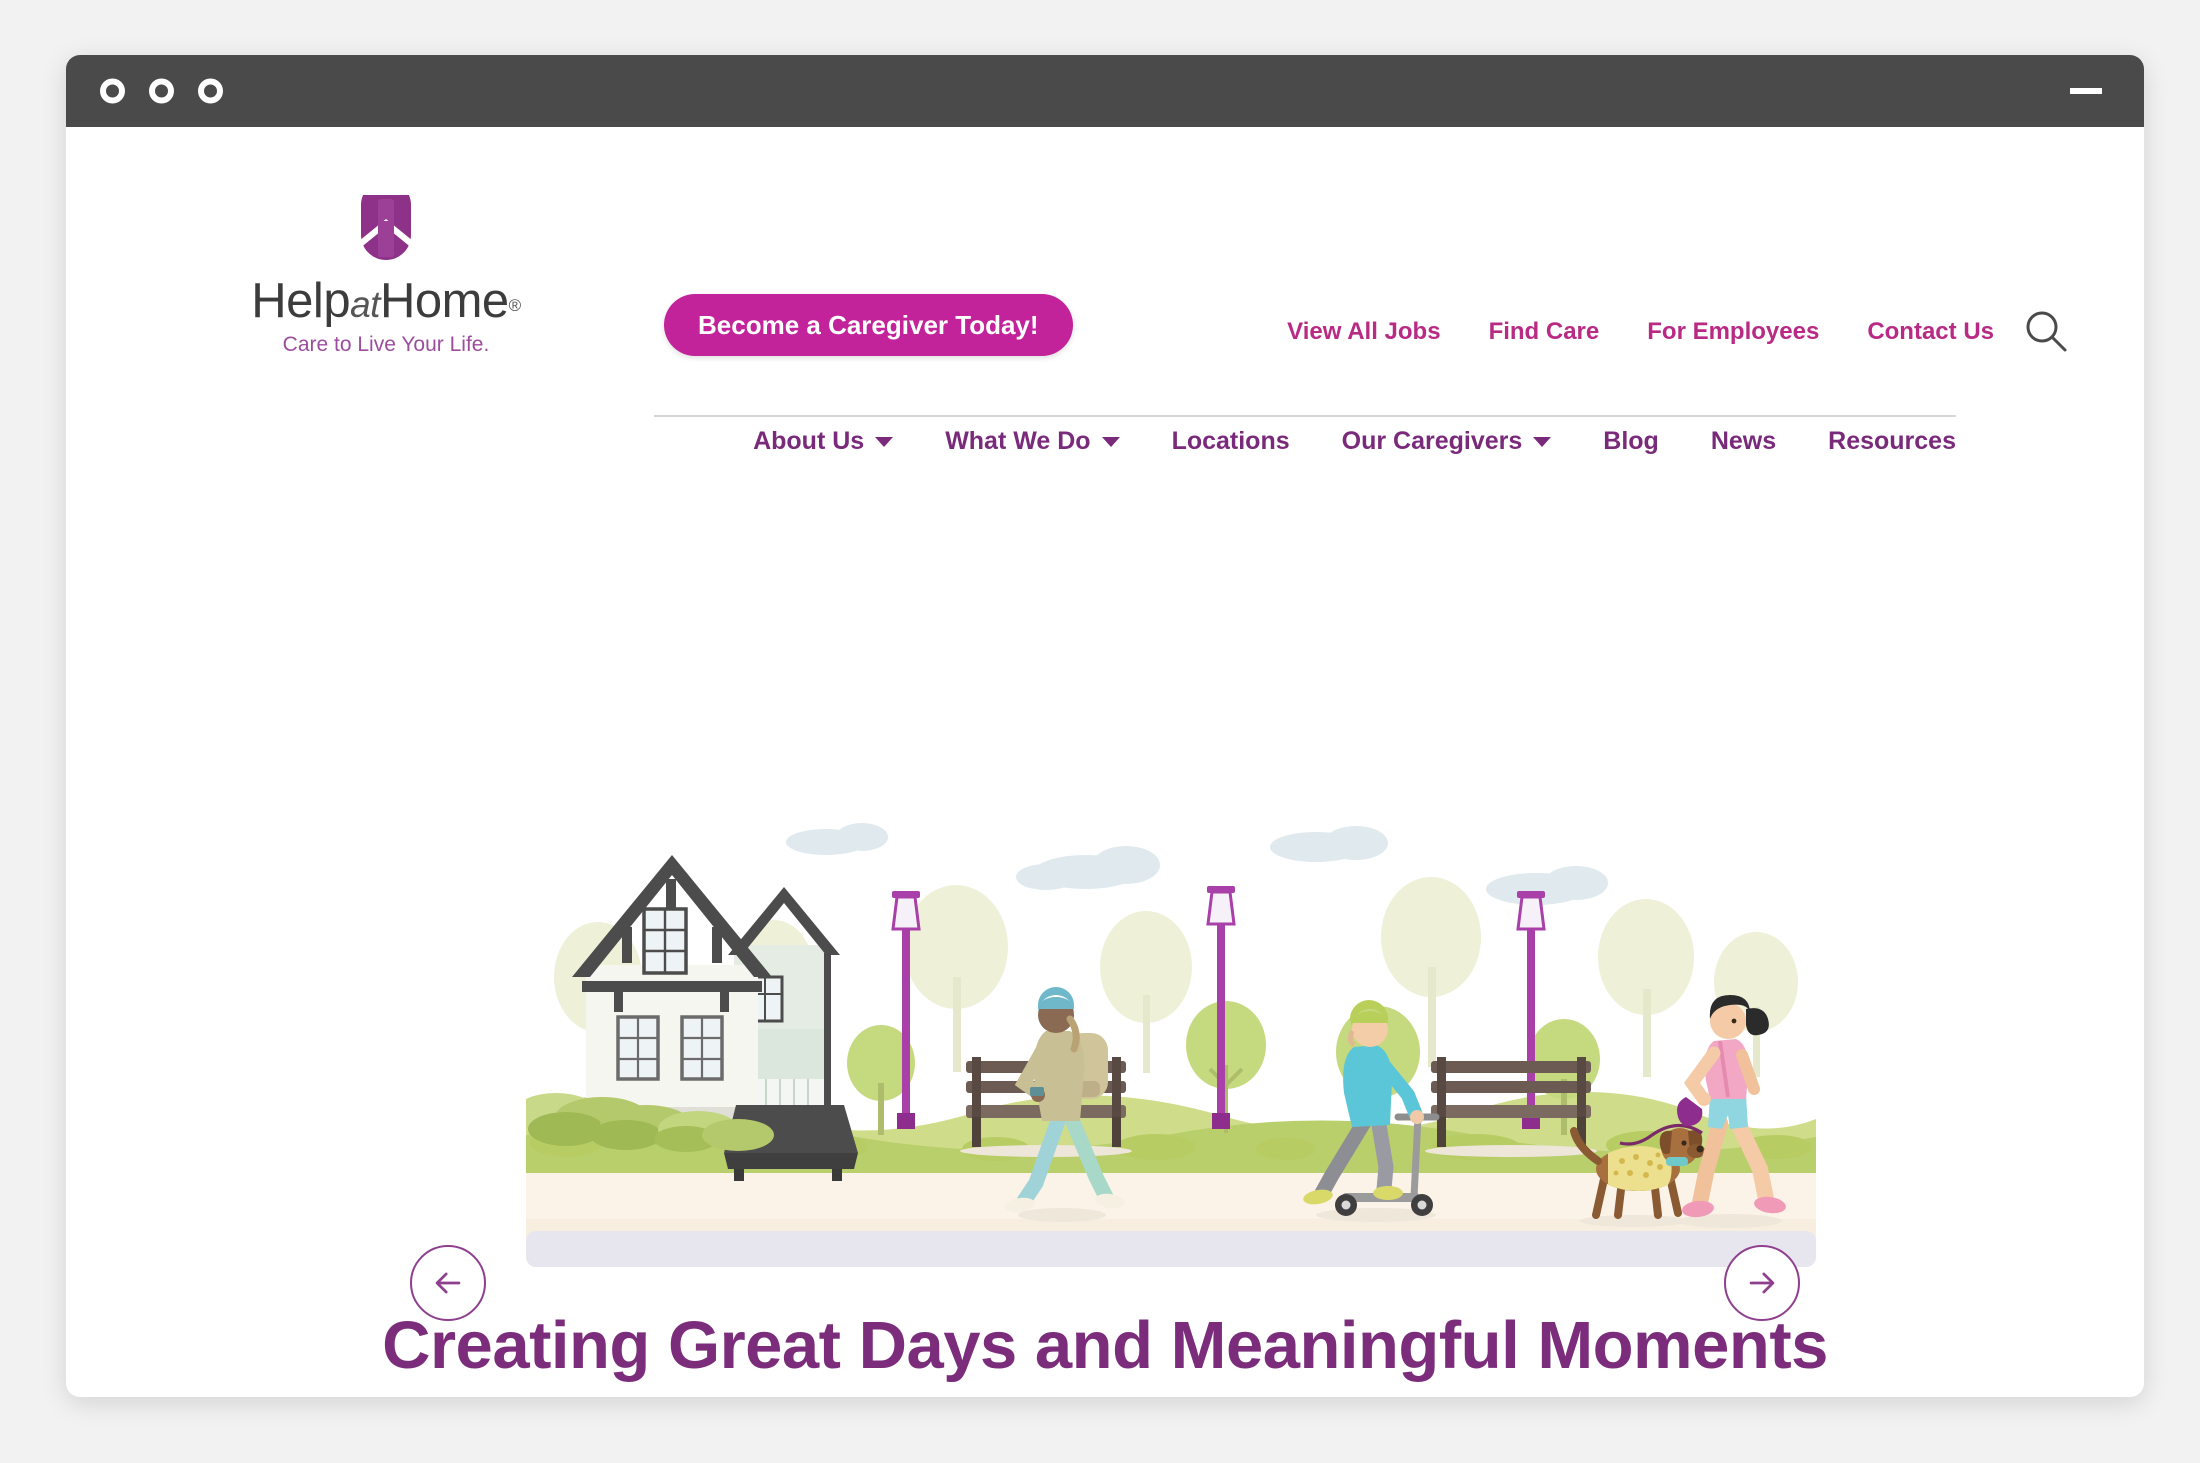 This screenshot has width=2200, height=1463. I want to click on utility-nav-for-employees: For Employees, so click(1733, 332).